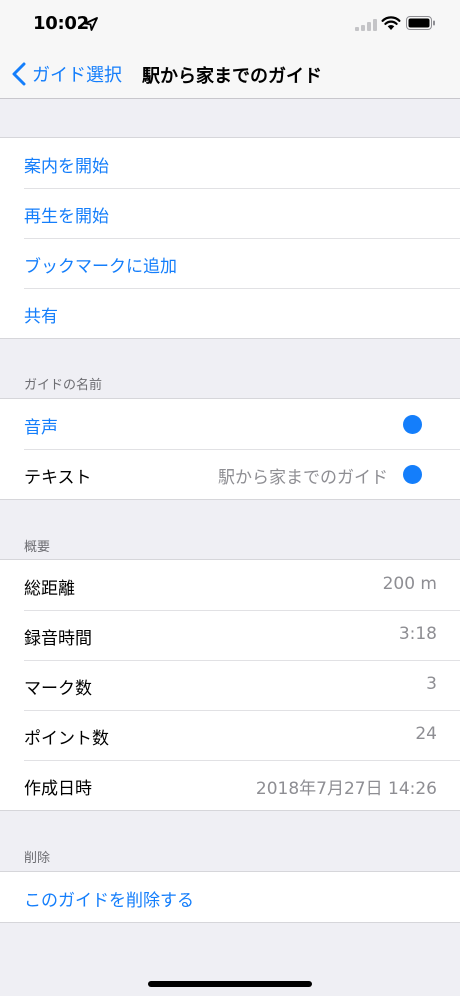  What do you see at coordinates (58, 789) in the screenshot?
I see `created-date-label: 作成日時` at bounding box center [58, 789].